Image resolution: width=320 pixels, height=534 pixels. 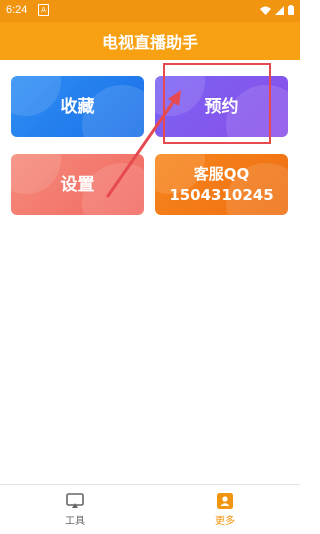 I want to click on settings-button: 设置, so click(x=77, y=184).